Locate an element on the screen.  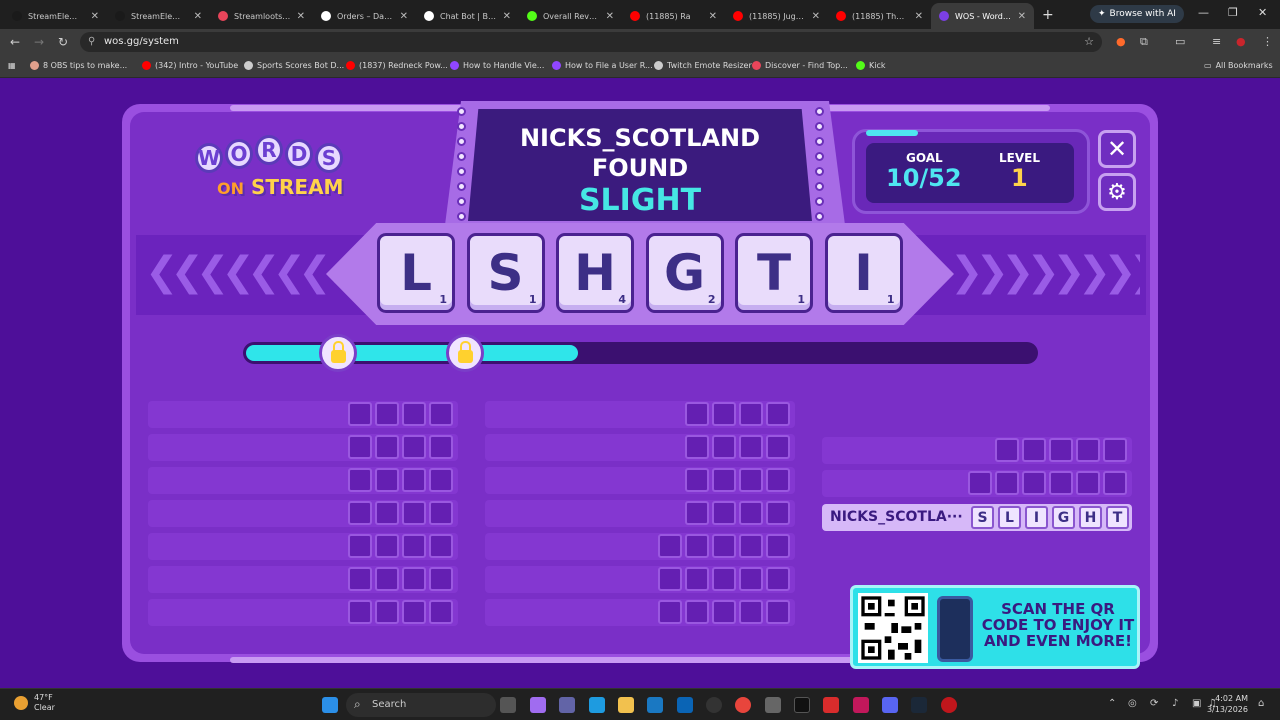
browser-tab: Chat Bot | BotR ✕ is located at coordinates (467, 16).